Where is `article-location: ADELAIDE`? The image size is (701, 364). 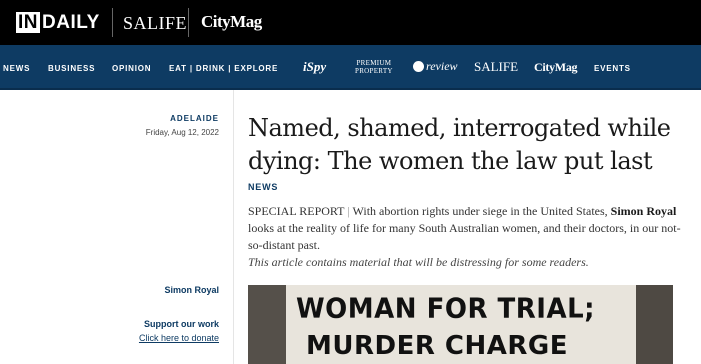 article-location: ADELAIDE is located at coordinates (194, 118).